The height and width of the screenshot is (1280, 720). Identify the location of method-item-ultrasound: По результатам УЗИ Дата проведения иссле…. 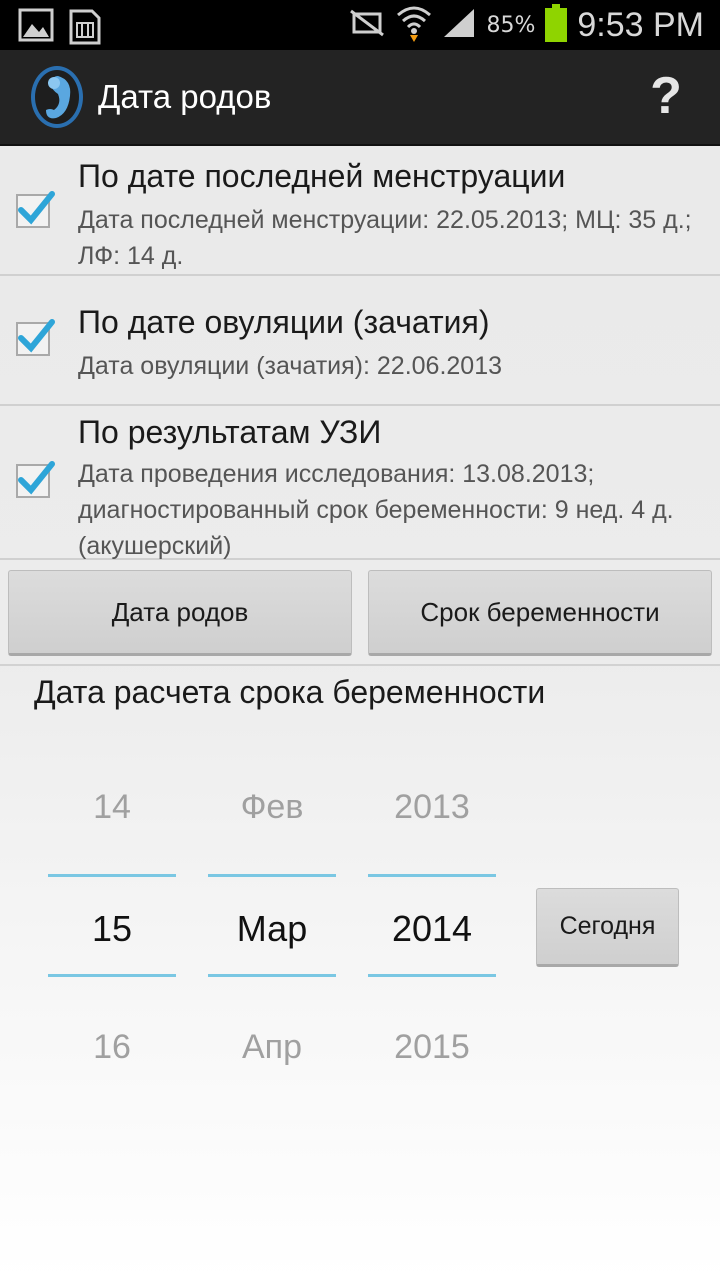
(360, 483).